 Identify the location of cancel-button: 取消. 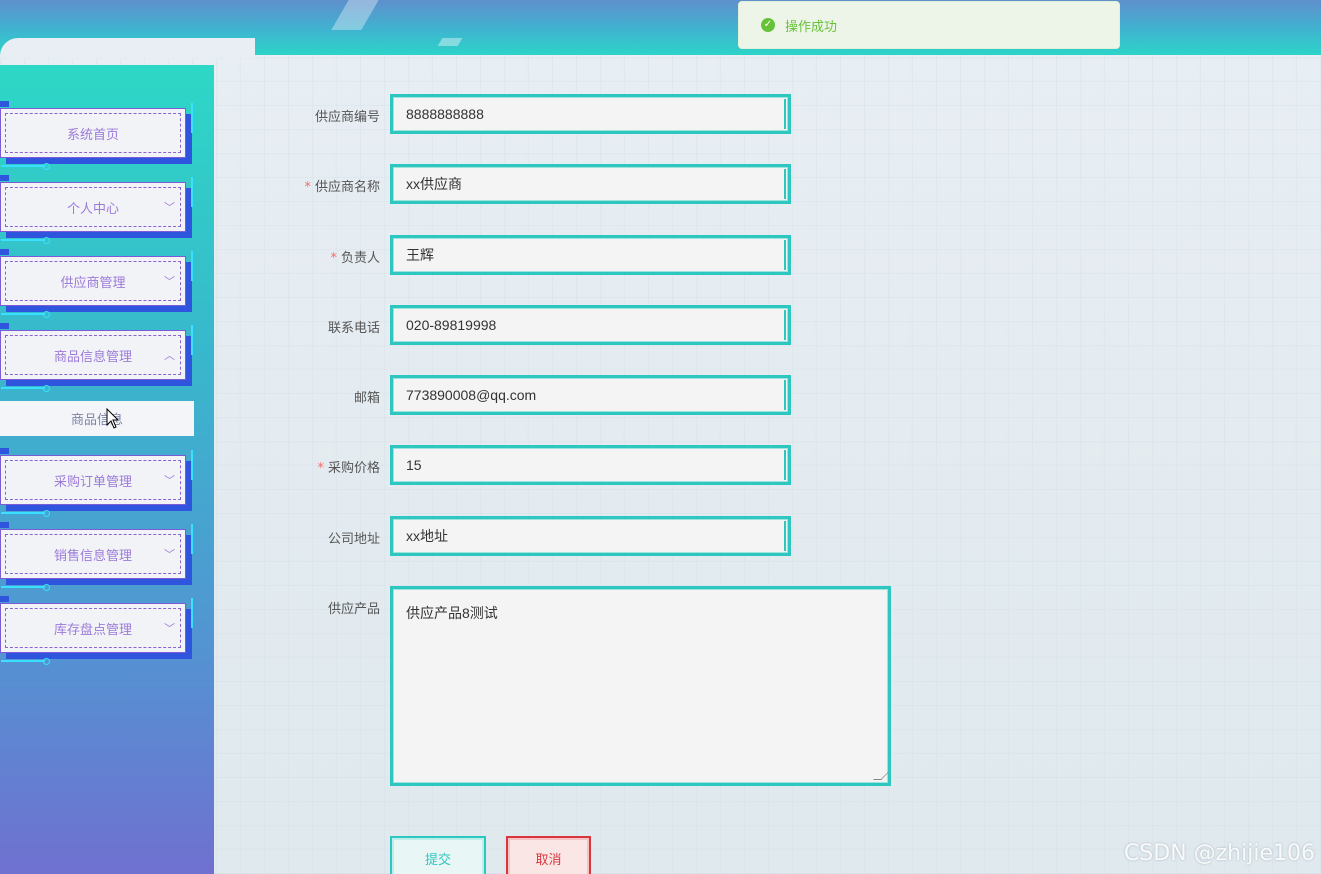
(548, 855).